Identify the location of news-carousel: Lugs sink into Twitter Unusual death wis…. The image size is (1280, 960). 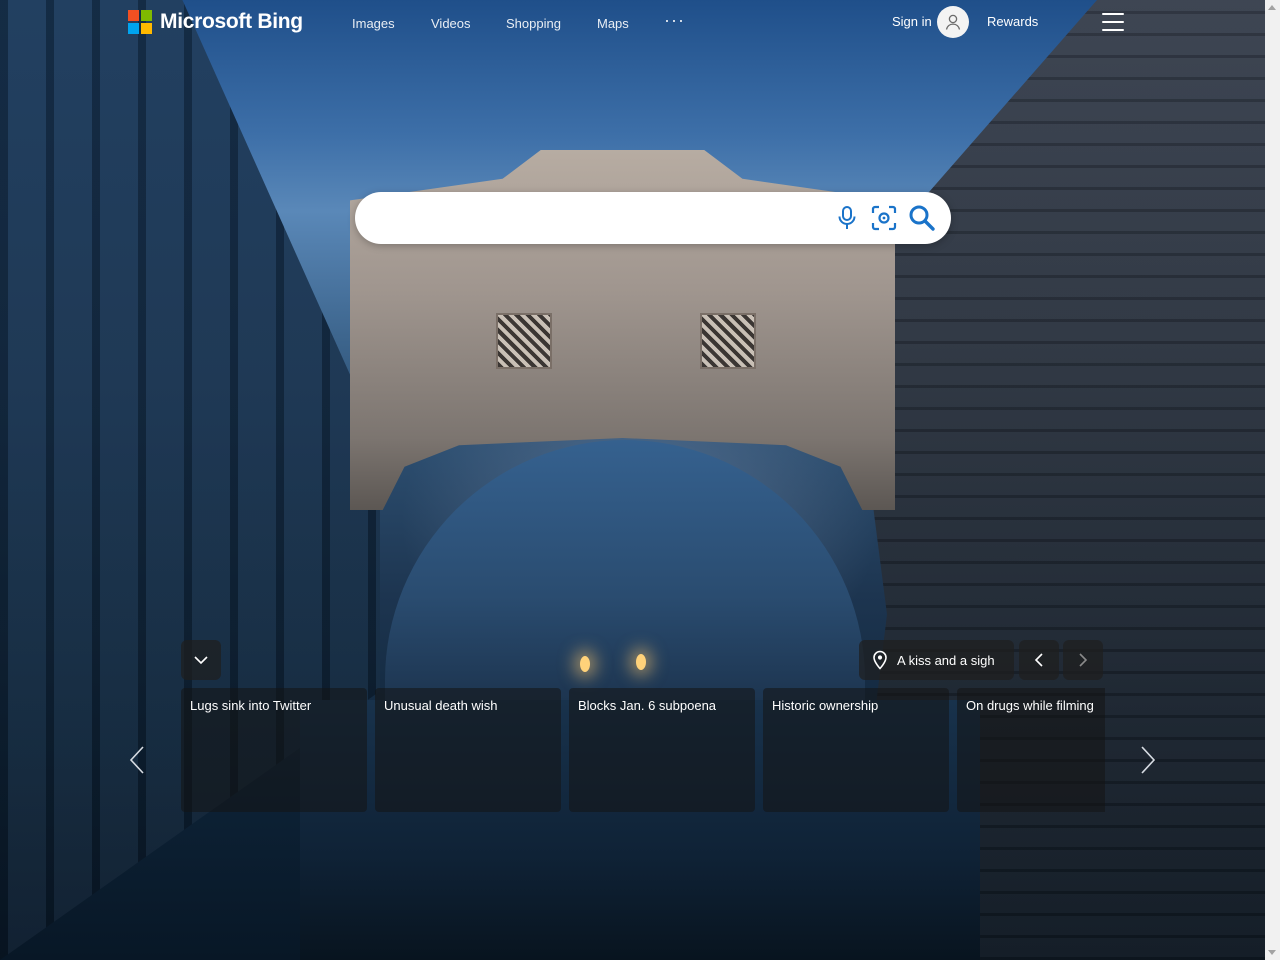
(643, 750).